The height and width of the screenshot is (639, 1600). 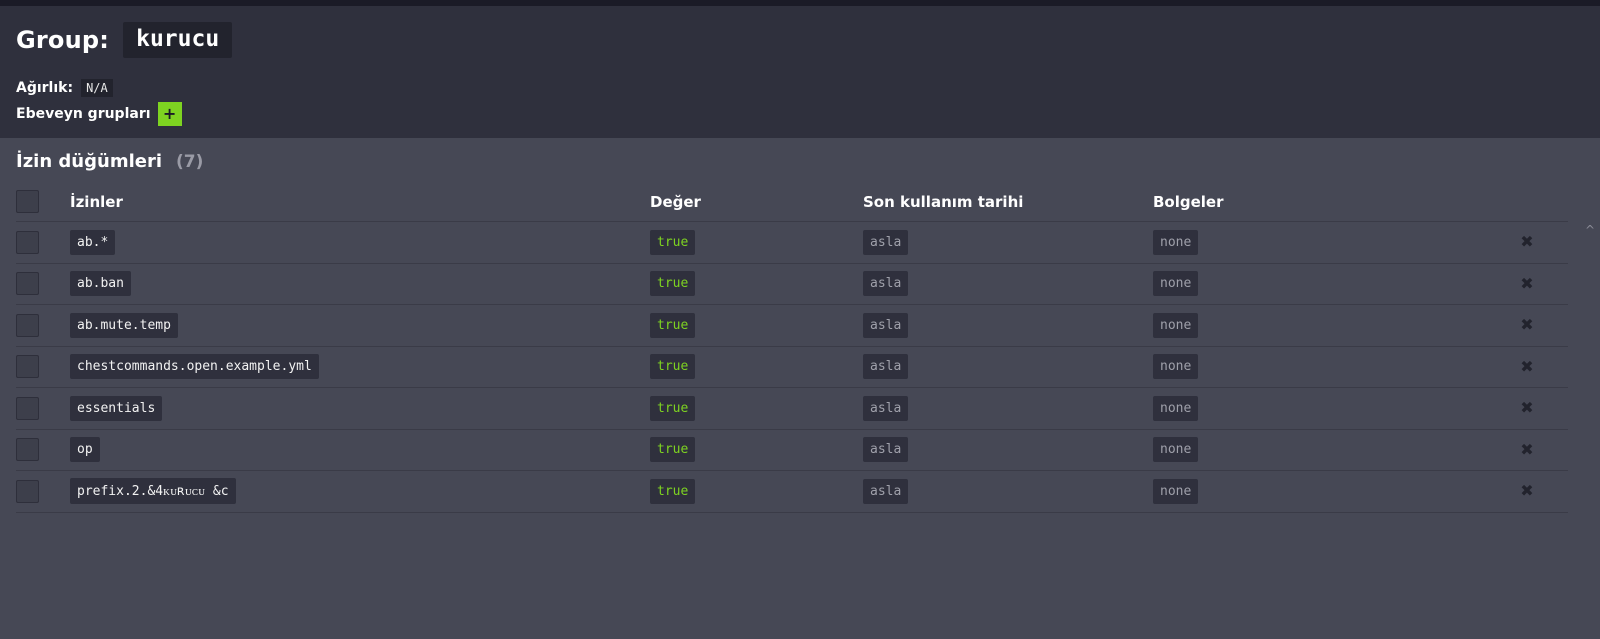 I want to click on weight-line: Ağırlık: N/A, so click(x=800, y=88).